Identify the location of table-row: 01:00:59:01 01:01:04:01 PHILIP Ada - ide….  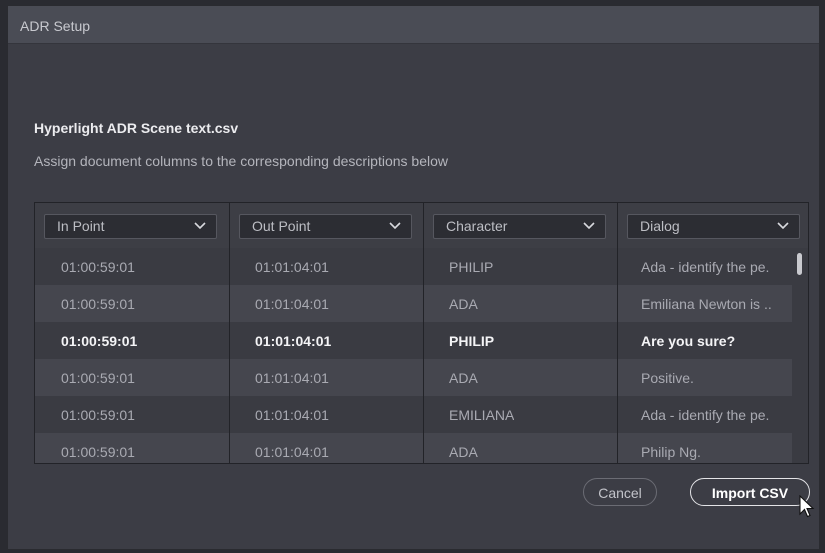
(413, 266).